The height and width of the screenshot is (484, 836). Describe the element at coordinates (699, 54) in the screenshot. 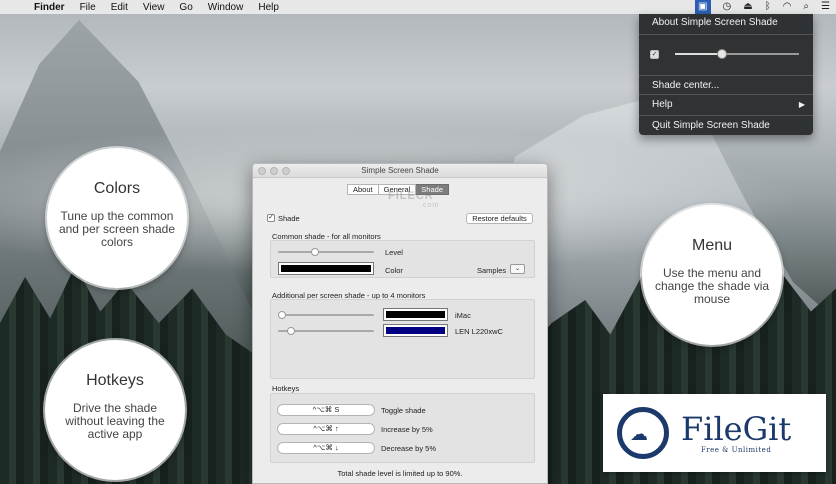

I see `slider-fill` at that location.